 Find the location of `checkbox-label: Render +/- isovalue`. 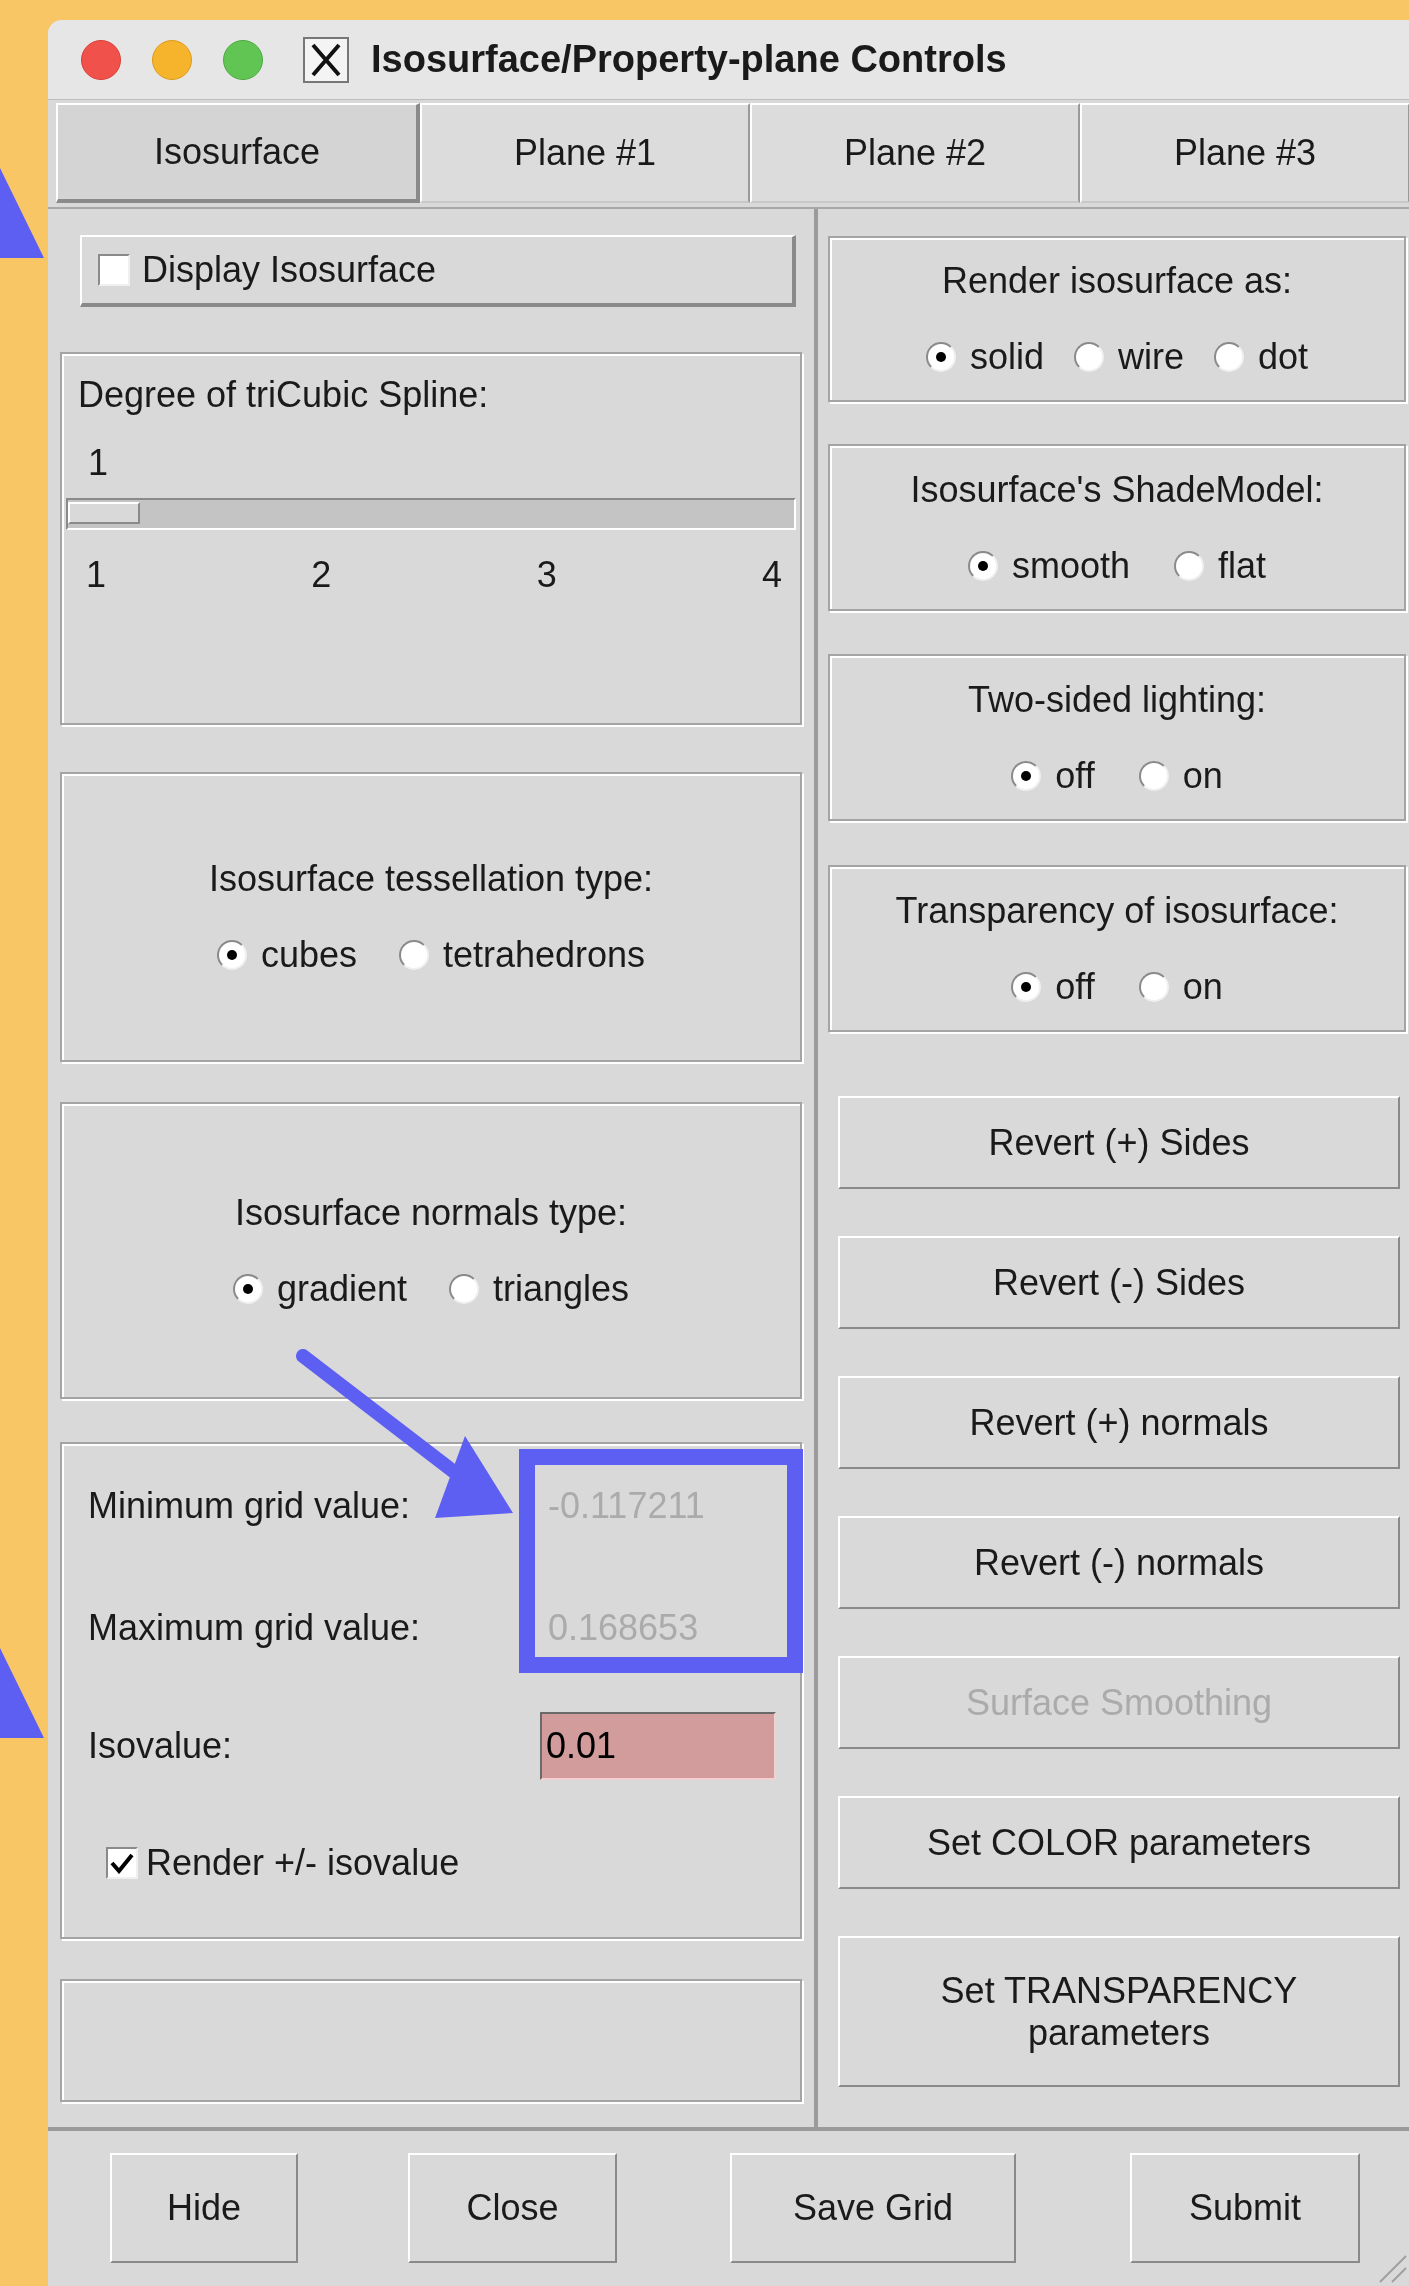

checkbox-label: Render +/- isovalue is located at coordinates (303, 1863).